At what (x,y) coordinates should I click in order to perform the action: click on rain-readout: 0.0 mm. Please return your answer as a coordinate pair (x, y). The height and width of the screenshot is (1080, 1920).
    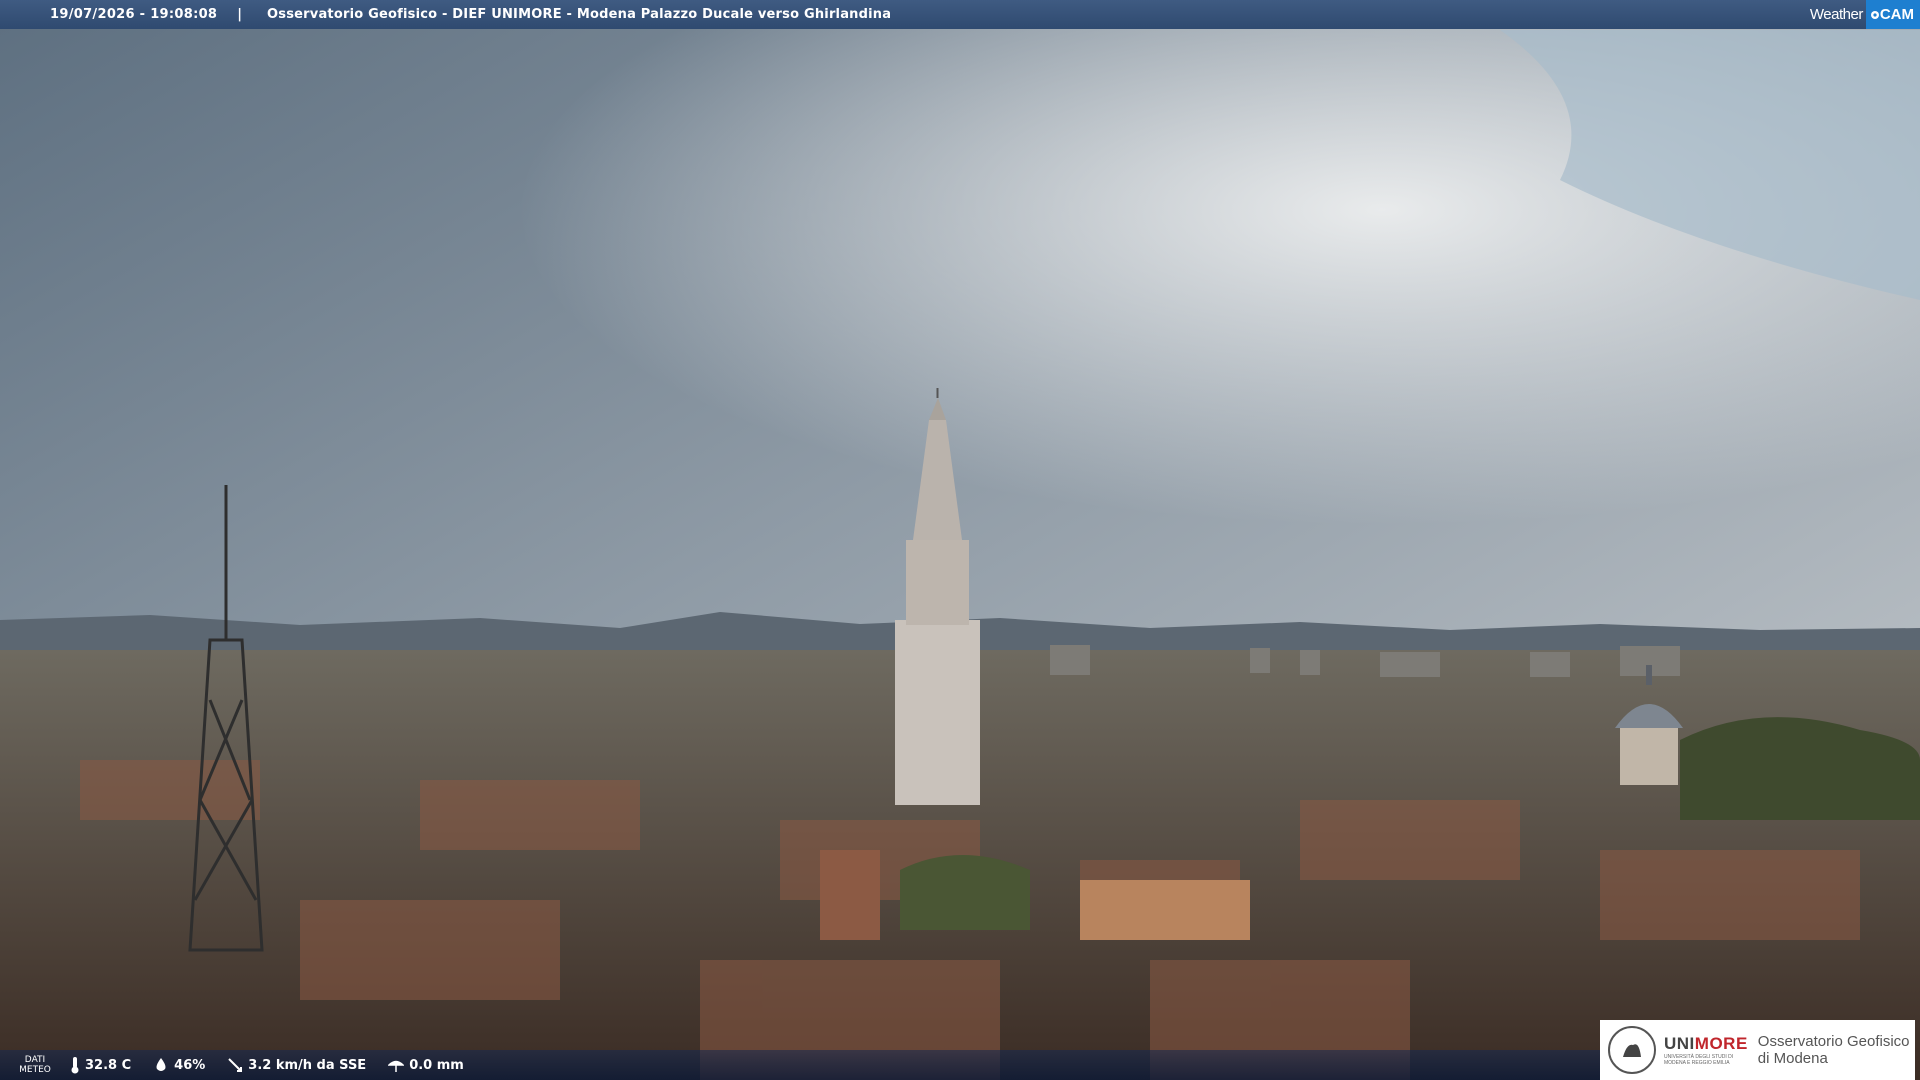
    Looking at the image, I should click on (426, 1065).